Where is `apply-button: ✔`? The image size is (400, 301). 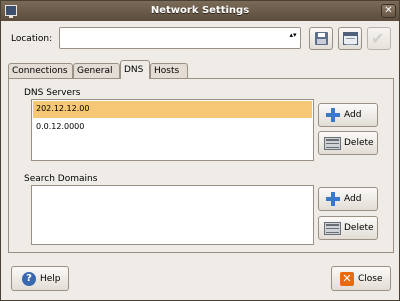 apply-button: ✔ is located at coordinates (379, 38).